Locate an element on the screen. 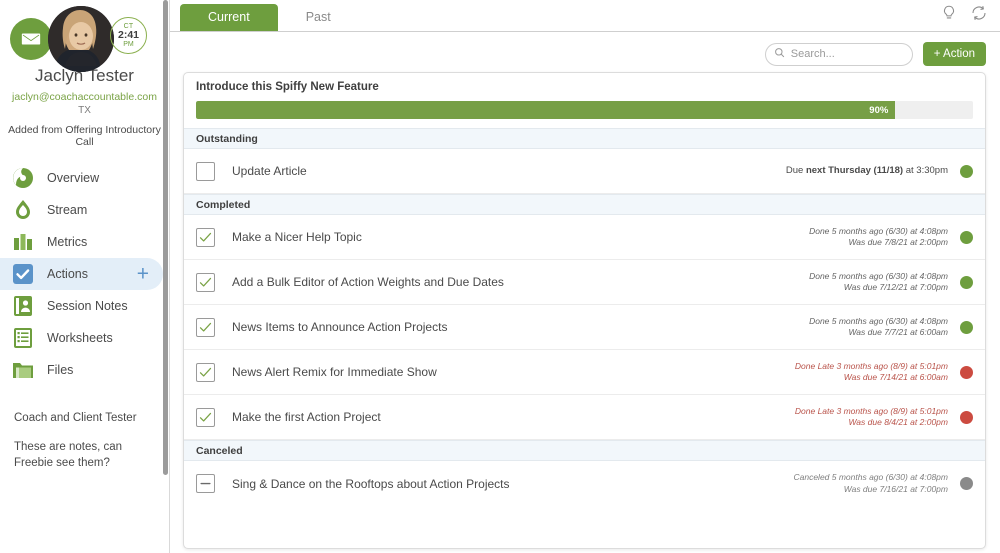 The height and width of the screenshot is (553, 1000). clock-time: 2:41 is located at coordinates (128, 35).